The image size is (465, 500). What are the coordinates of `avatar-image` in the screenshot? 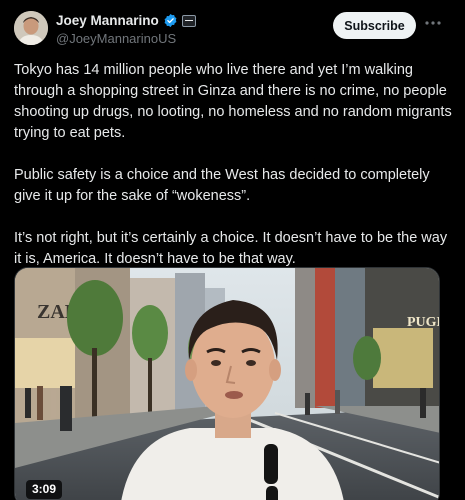 It's located at (31, 28).